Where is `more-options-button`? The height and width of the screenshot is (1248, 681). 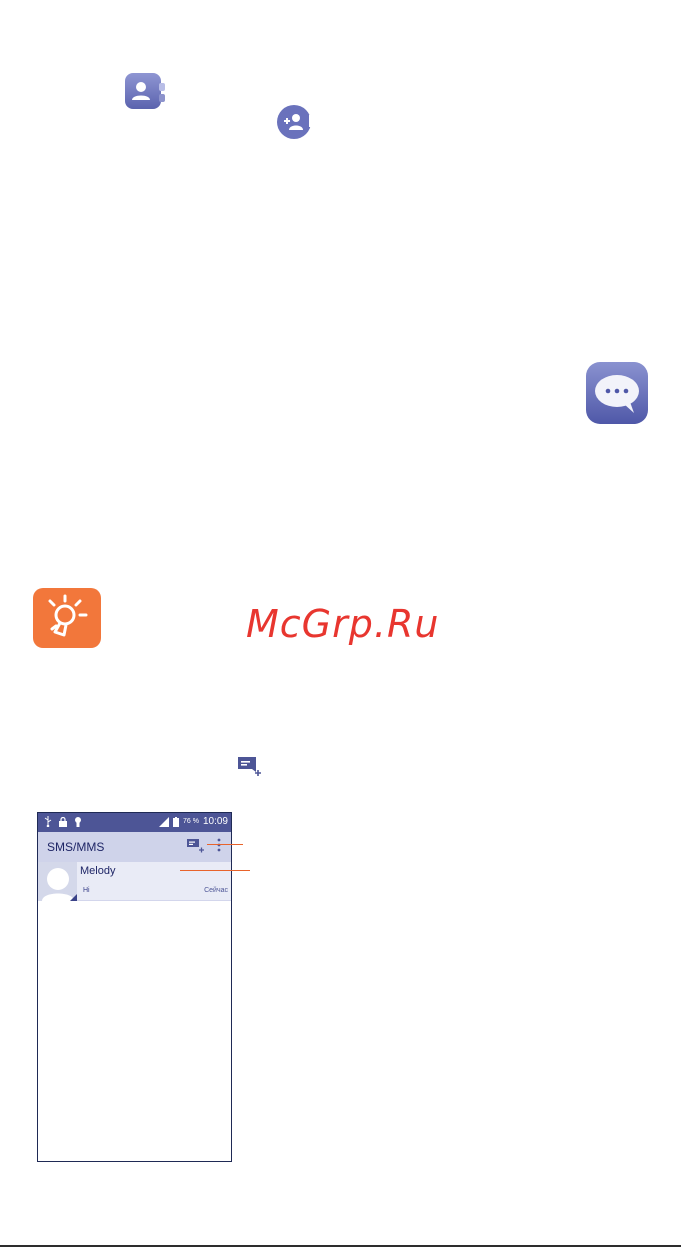
more-options-button is located at coordinates (219, 845).